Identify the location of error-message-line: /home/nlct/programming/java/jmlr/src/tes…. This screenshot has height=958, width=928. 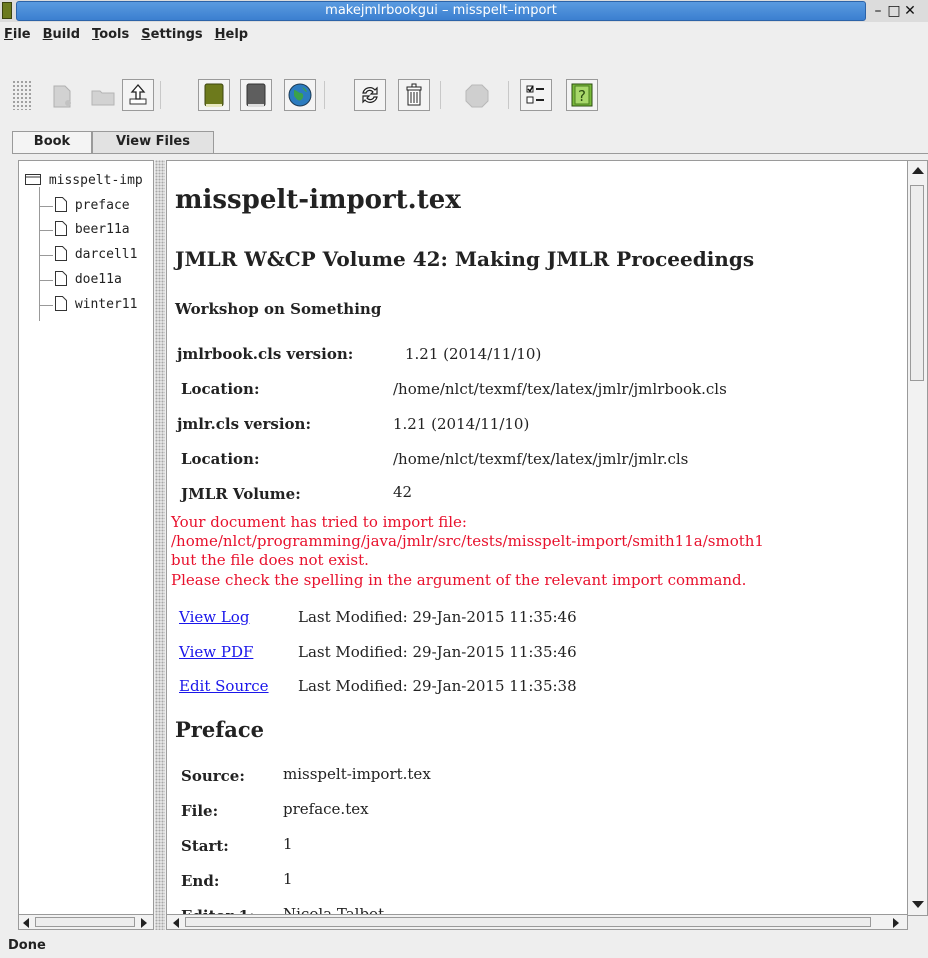
(467, 541).